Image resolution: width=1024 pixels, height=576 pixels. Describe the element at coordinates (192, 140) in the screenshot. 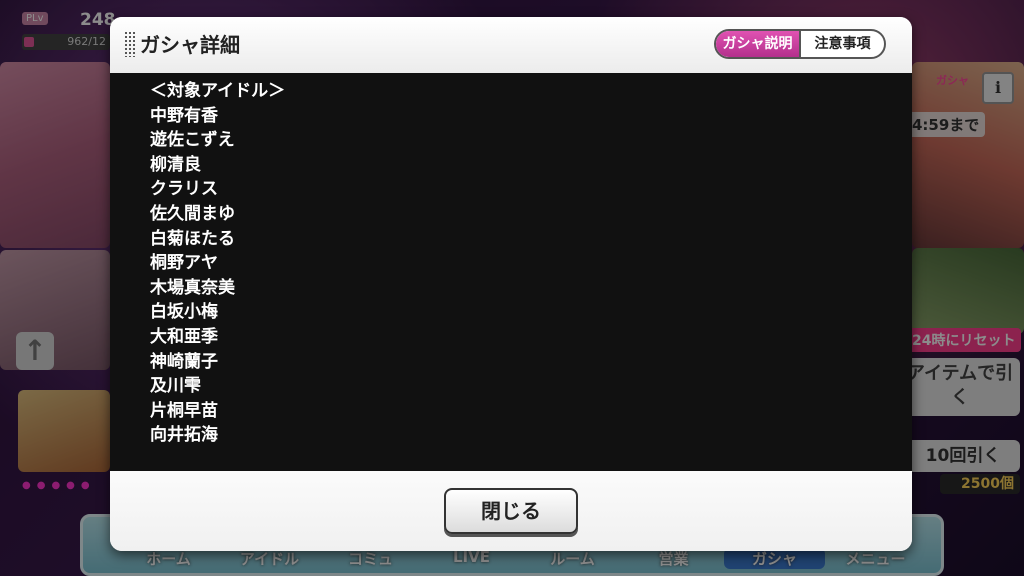

I see `idol-list-item: 遊佐こずえ` at that location.